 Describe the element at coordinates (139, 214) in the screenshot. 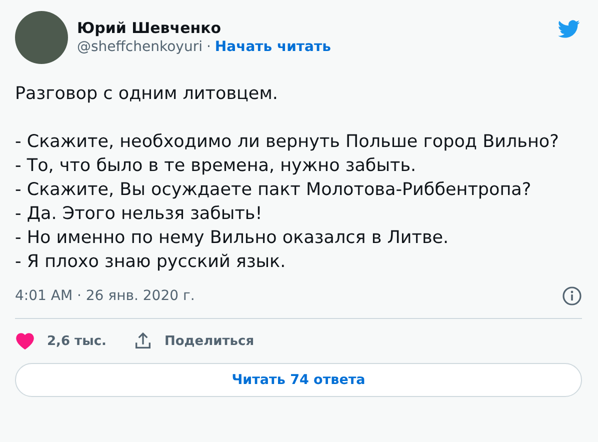

I see `tweet-text: - Да. Этого нельзя забыть!` at that location.